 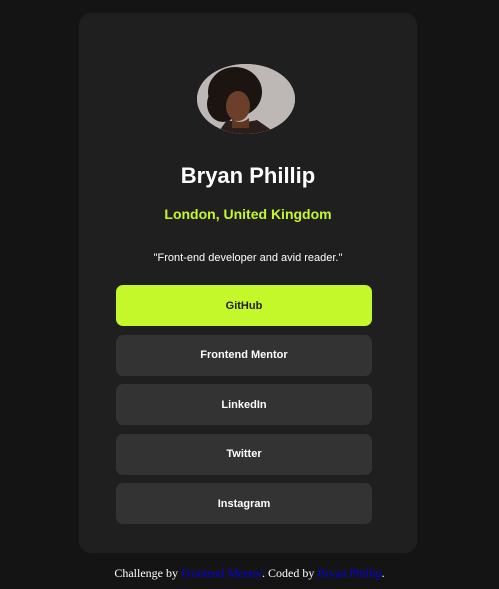 What do you see at coordinates (244, 404) in the screenshot?
I see `linkedin-link-button: LinkedIn` at bounding box center [244, 404].